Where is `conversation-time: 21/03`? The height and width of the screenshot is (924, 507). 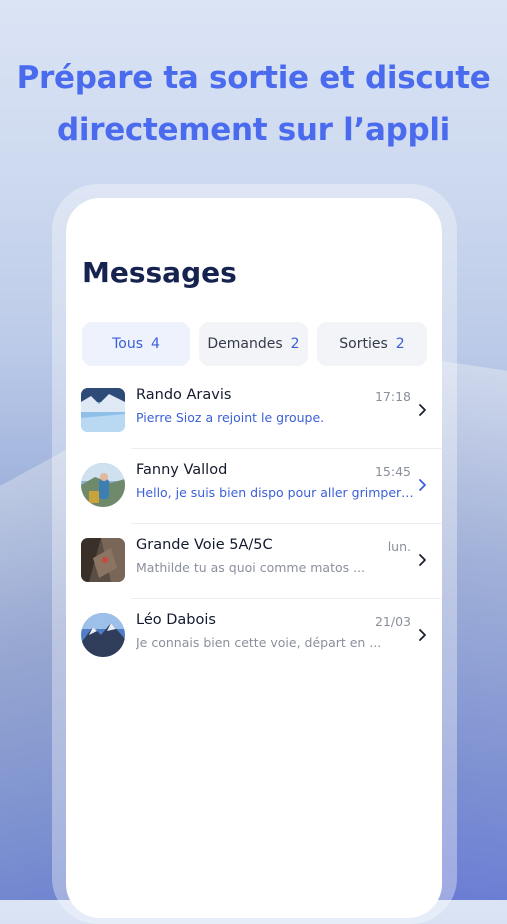
conversation-time: 21/03 is located at coordinates (392, 621).